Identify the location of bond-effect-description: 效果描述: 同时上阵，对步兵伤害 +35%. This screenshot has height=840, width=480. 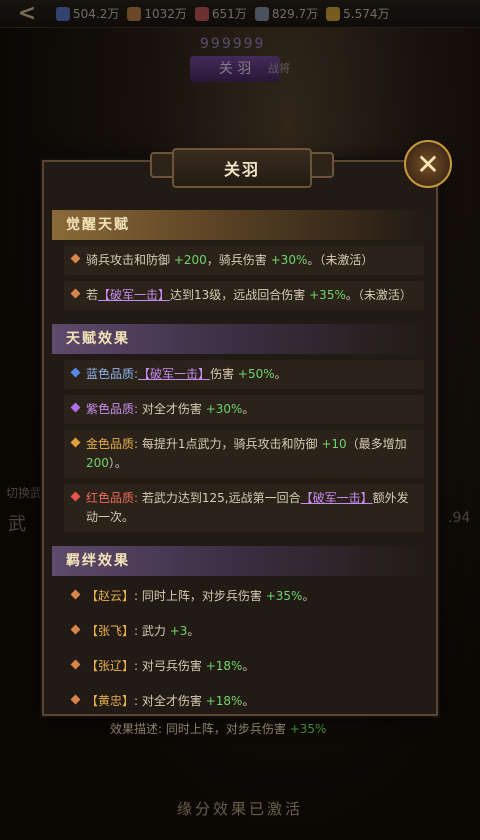
(218, 729).